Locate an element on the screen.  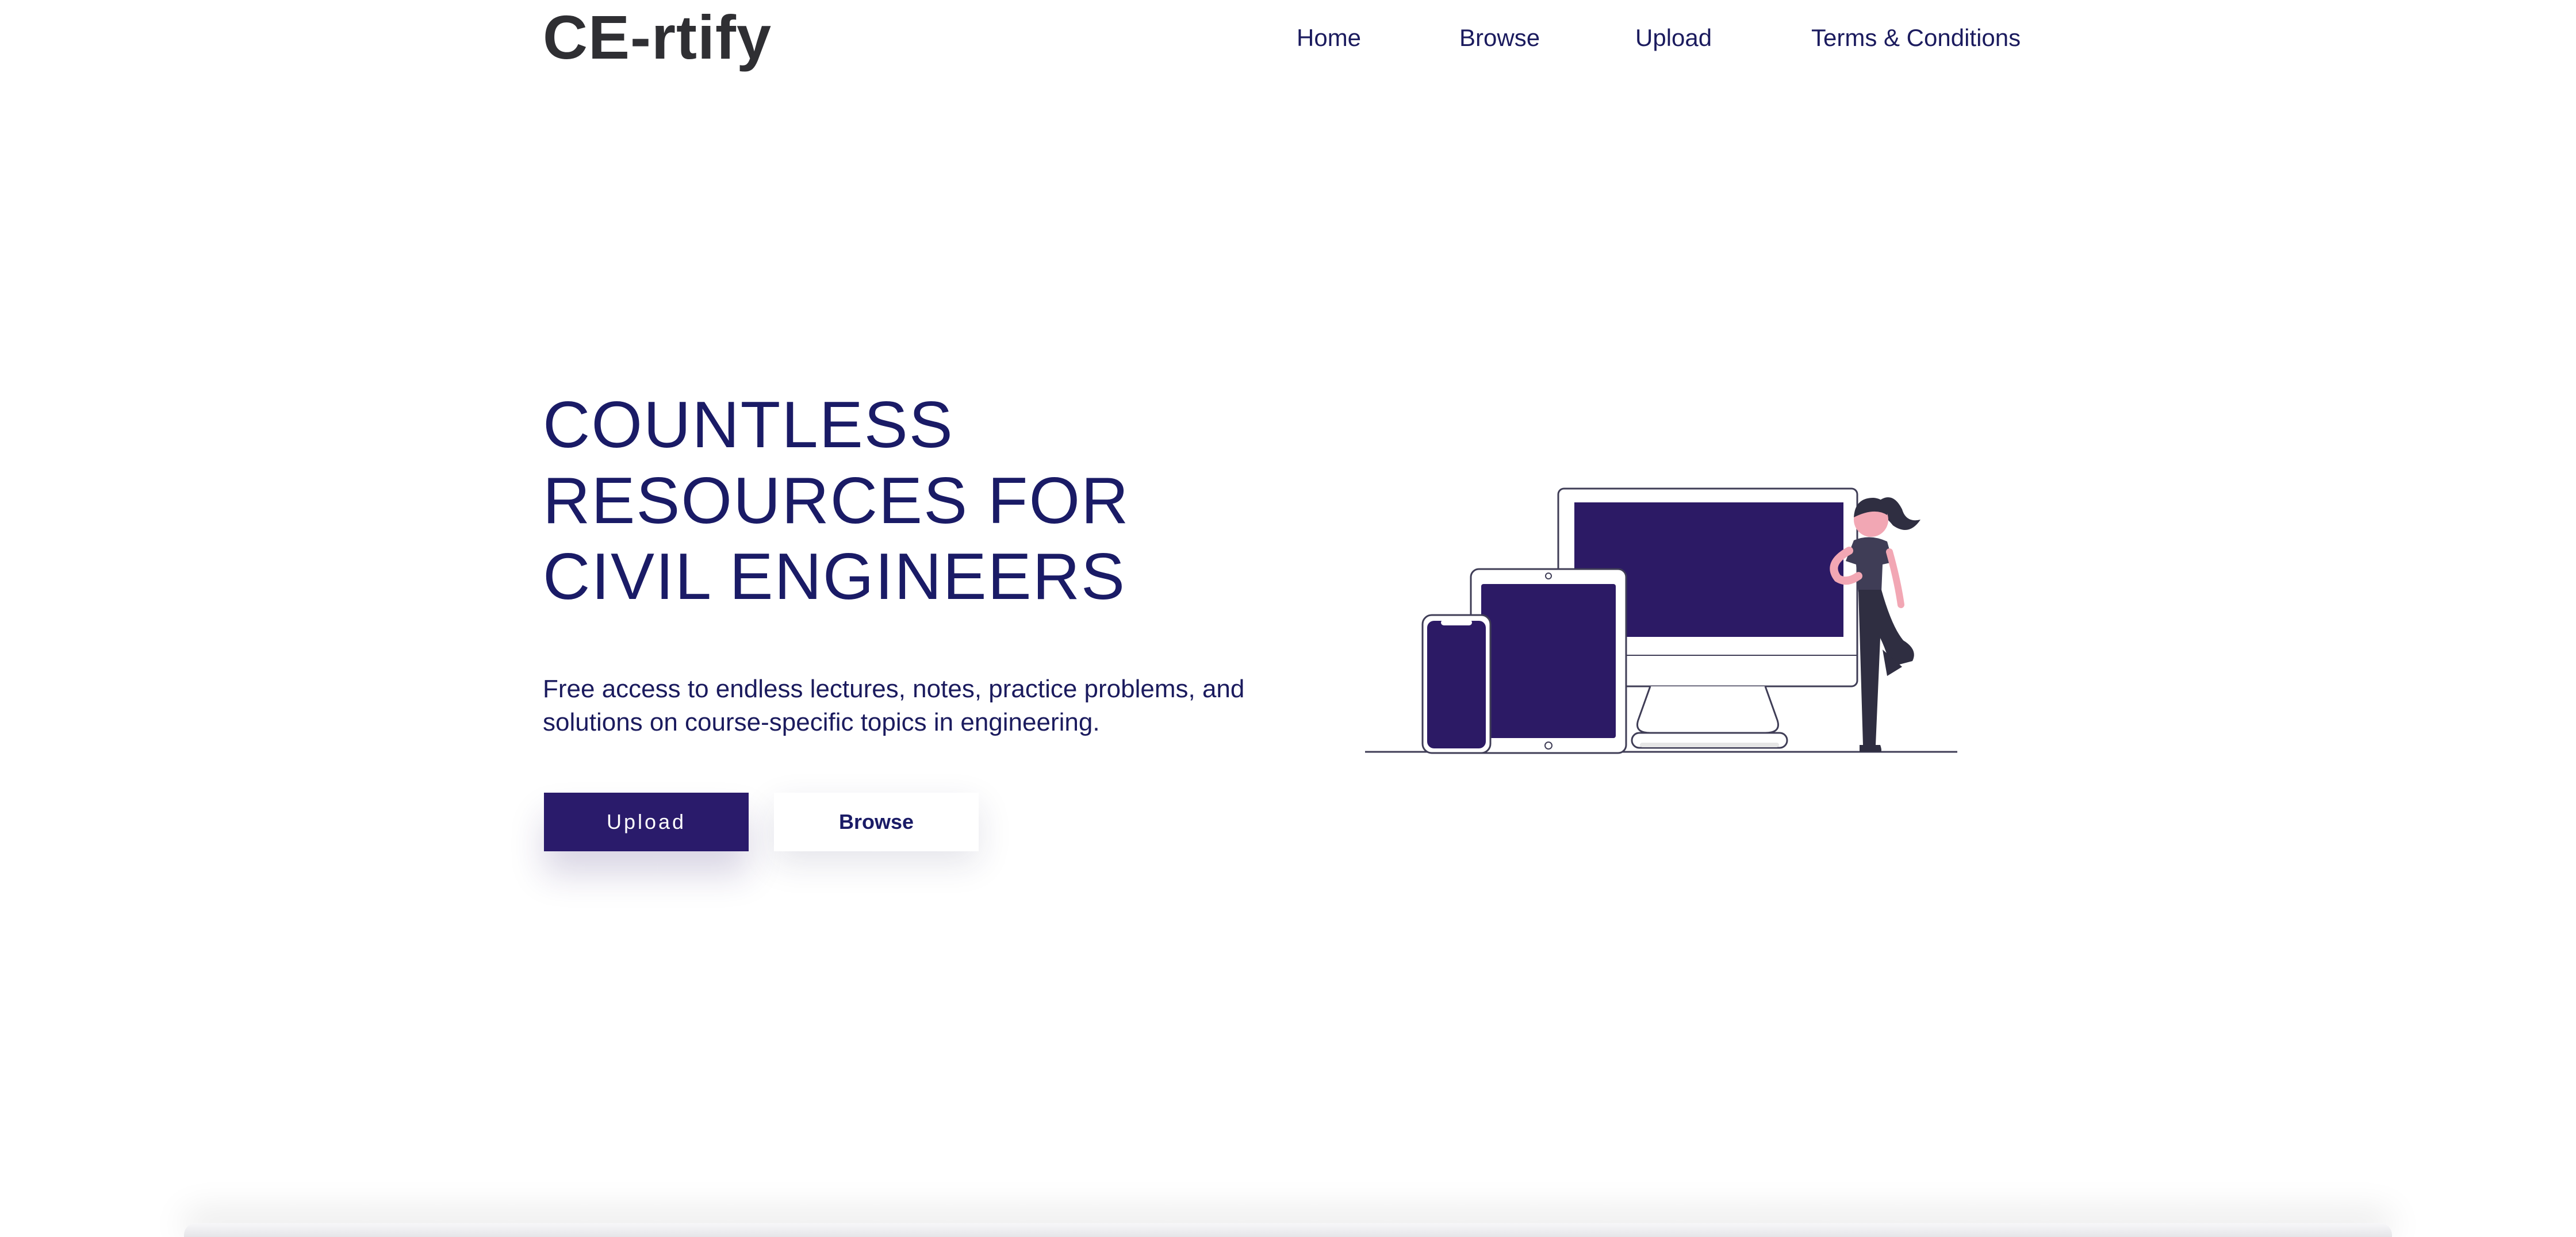
devices-woman-illustration is located at coordinates (1661, 620).